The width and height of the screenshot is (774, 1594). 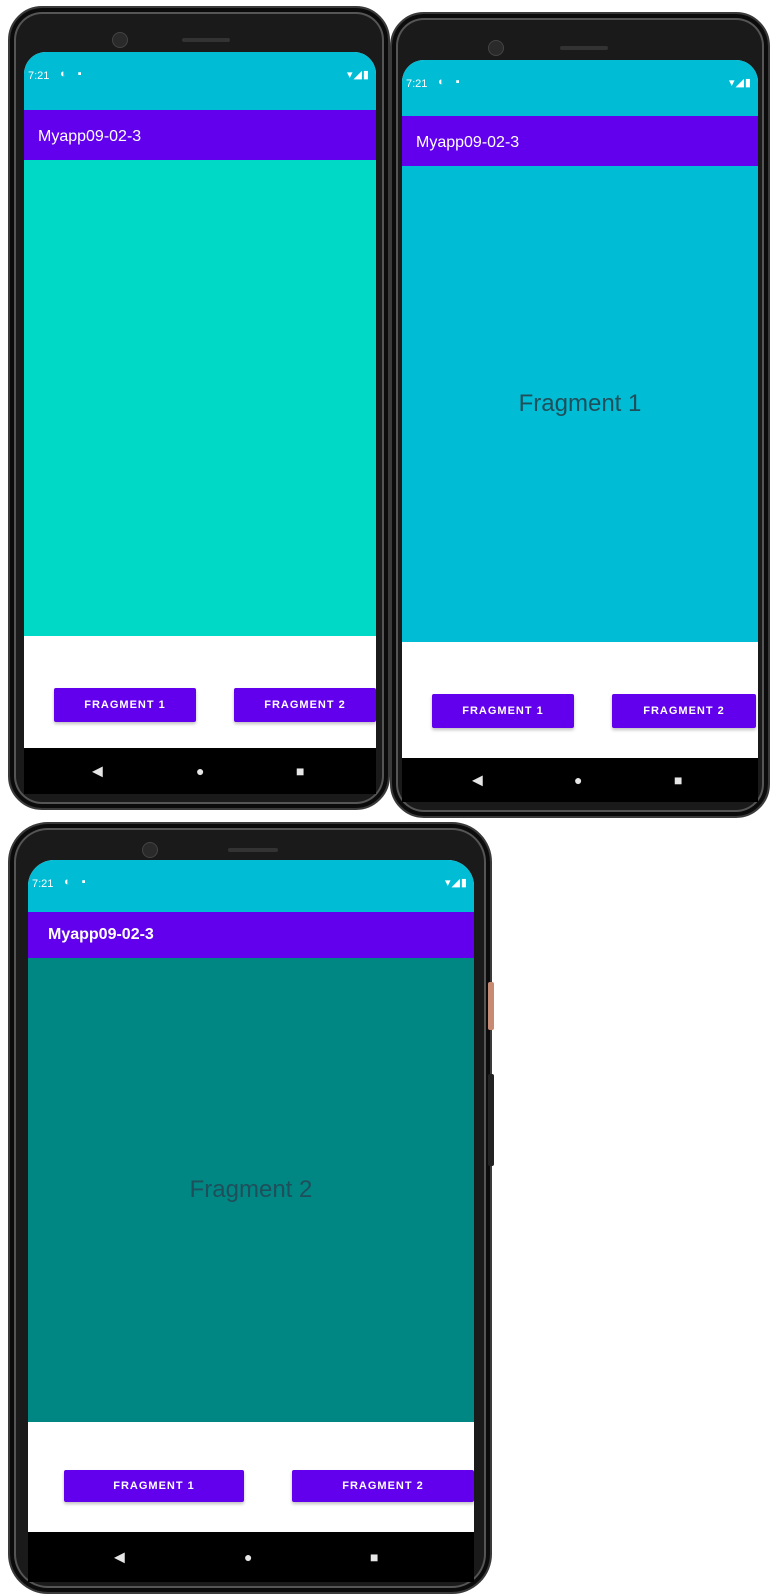 What do you see at coordinates (491, 1120) in the screenshot?
I see `volume-key` at bounding box center [491, 1120].